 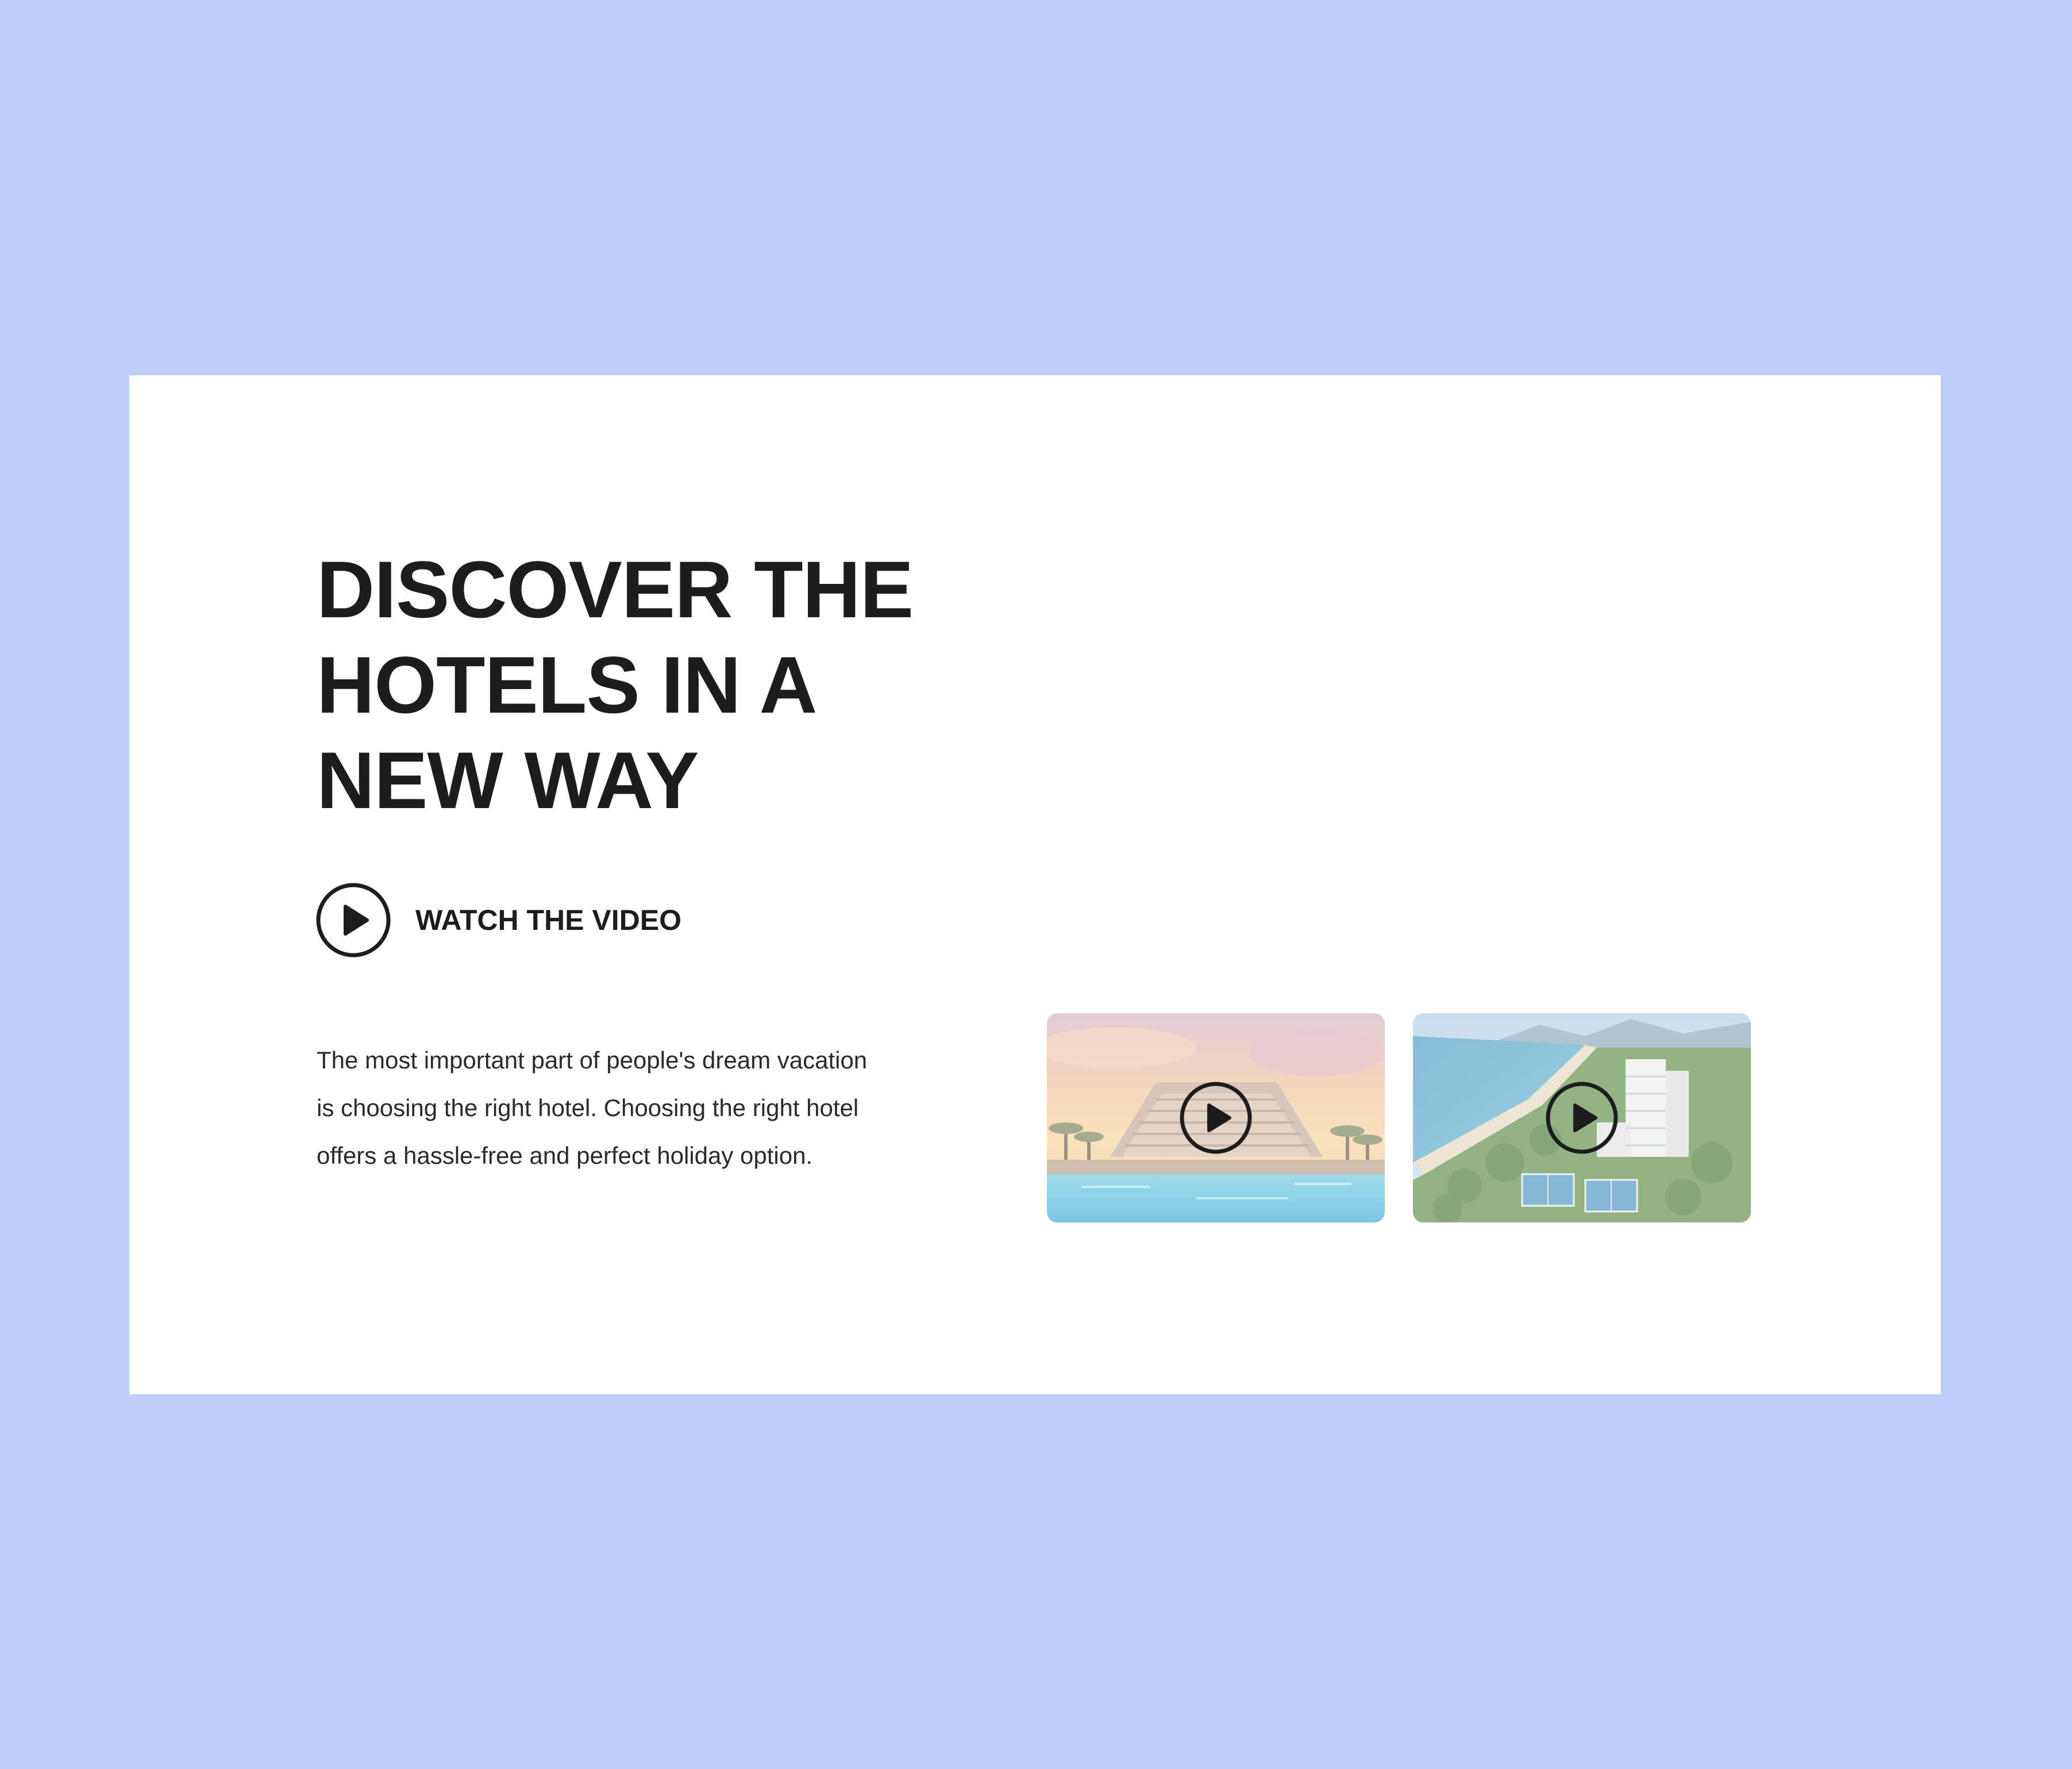 I want to click on watch-video-label: WATCH THE VIDEO, so click(x=548, y=920).